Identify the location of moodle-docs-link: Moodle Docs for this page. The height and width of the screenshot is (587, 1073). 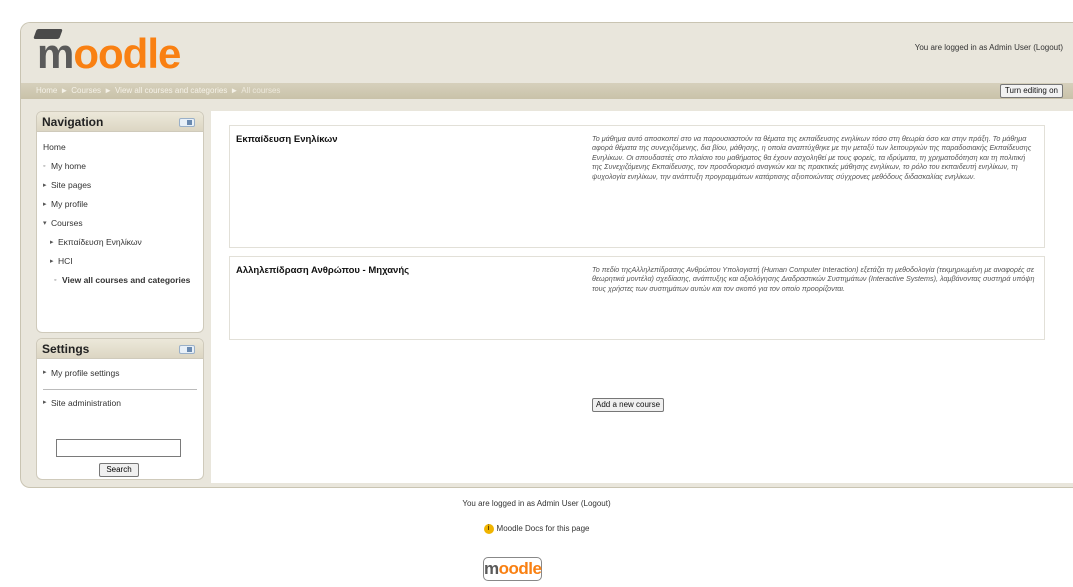
(543, 528).